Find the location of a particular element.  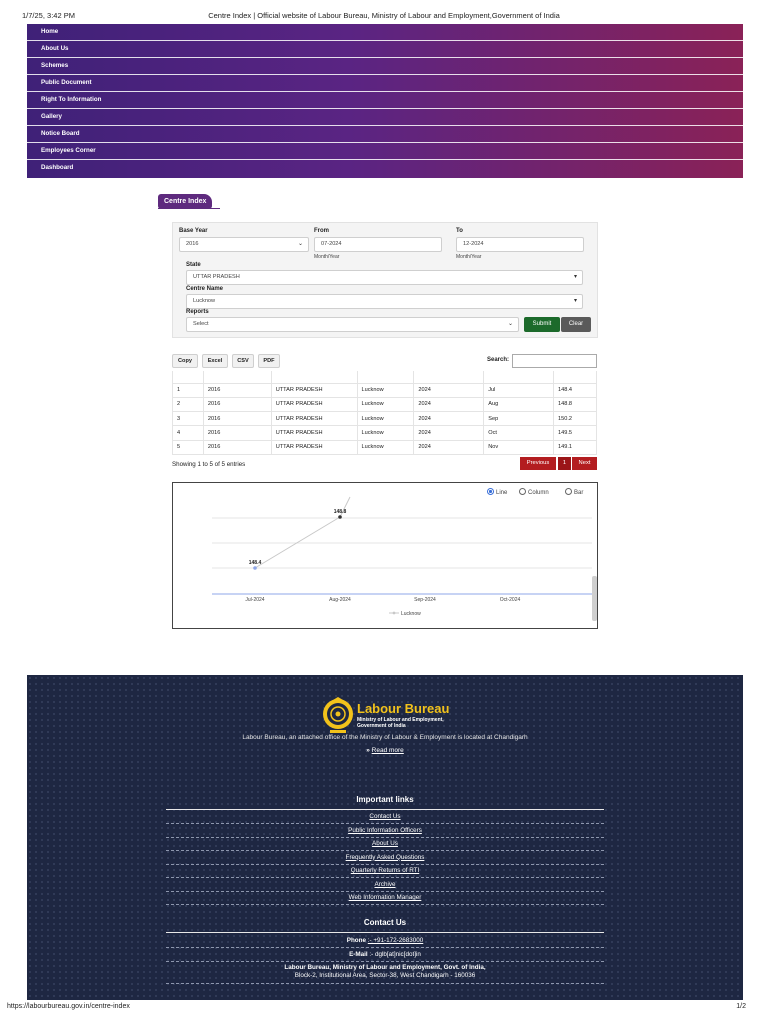

base-year-select: 2016 ⌄ is located at coordinates (244, 244).